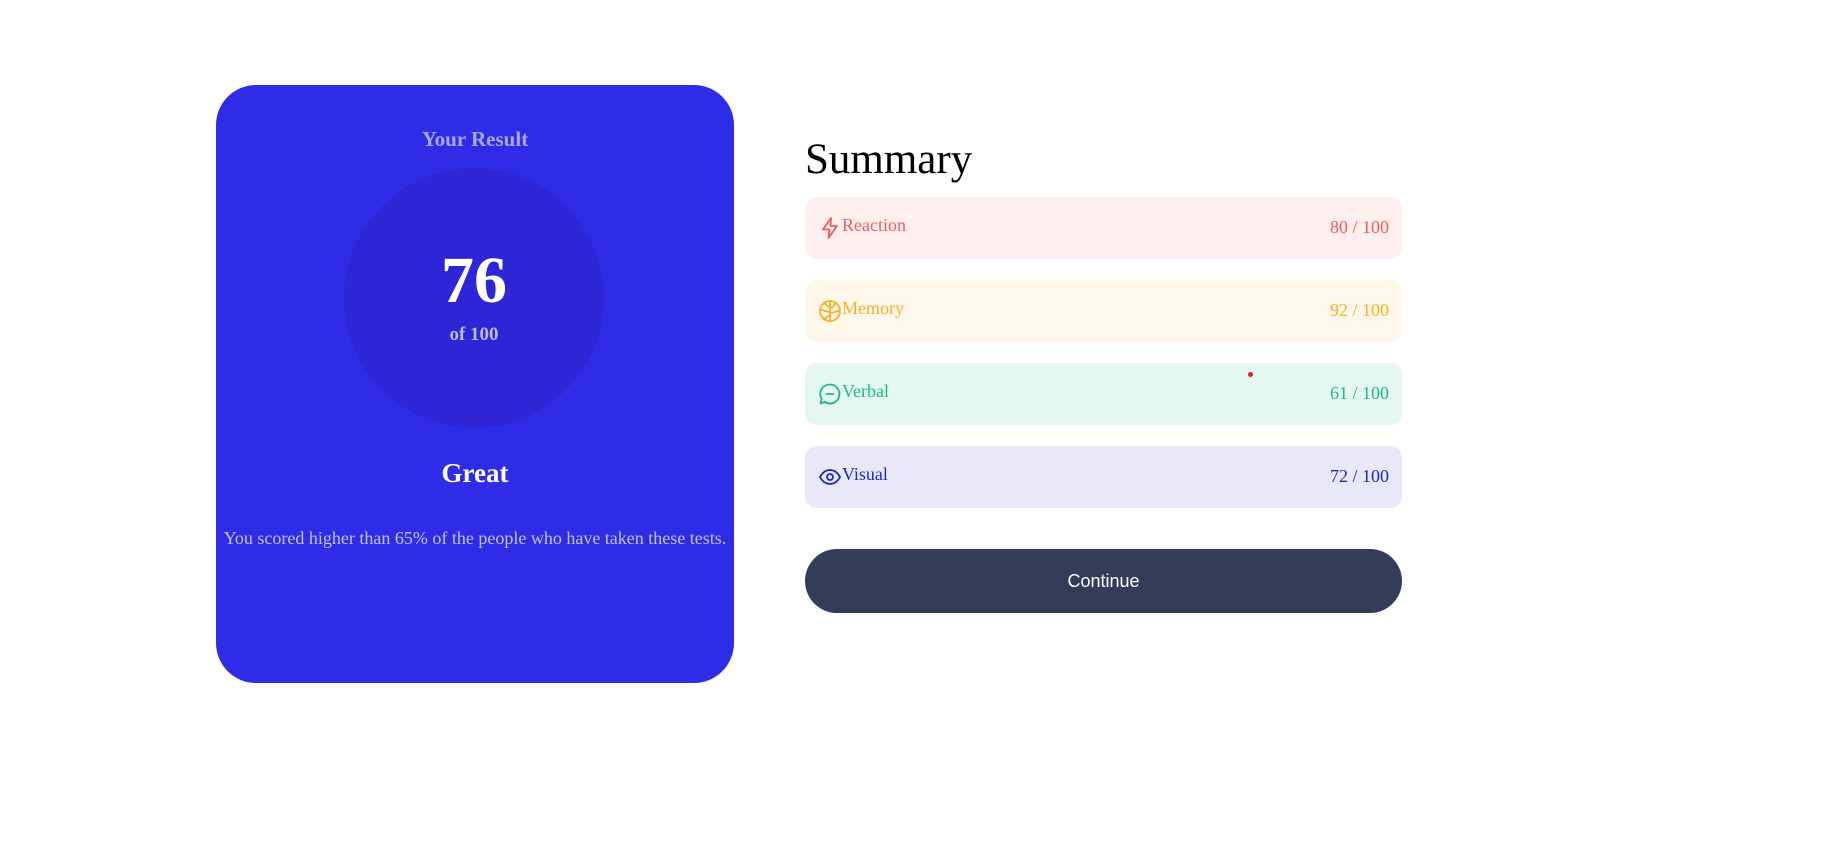  What do you see at coordinates (474, 334) in the screenshot?
I see `score-out-of: of 100` at bounding box center [474, 334].